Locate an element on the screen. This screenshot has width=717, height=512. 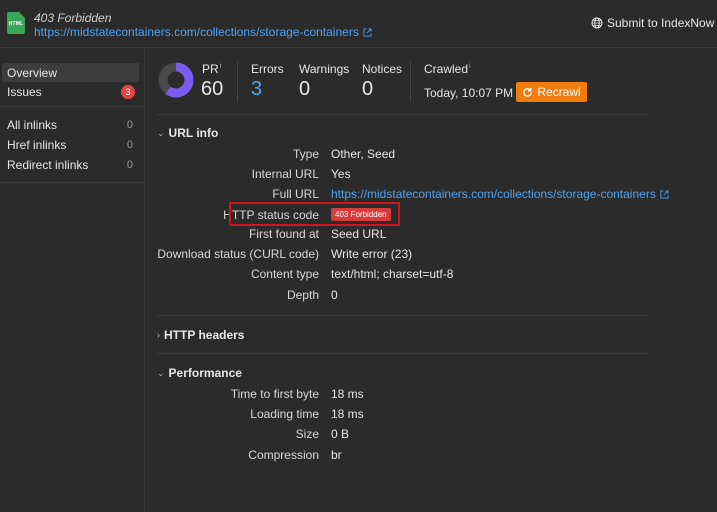
first-found-key: First found at is located at coordinates (283, 234).